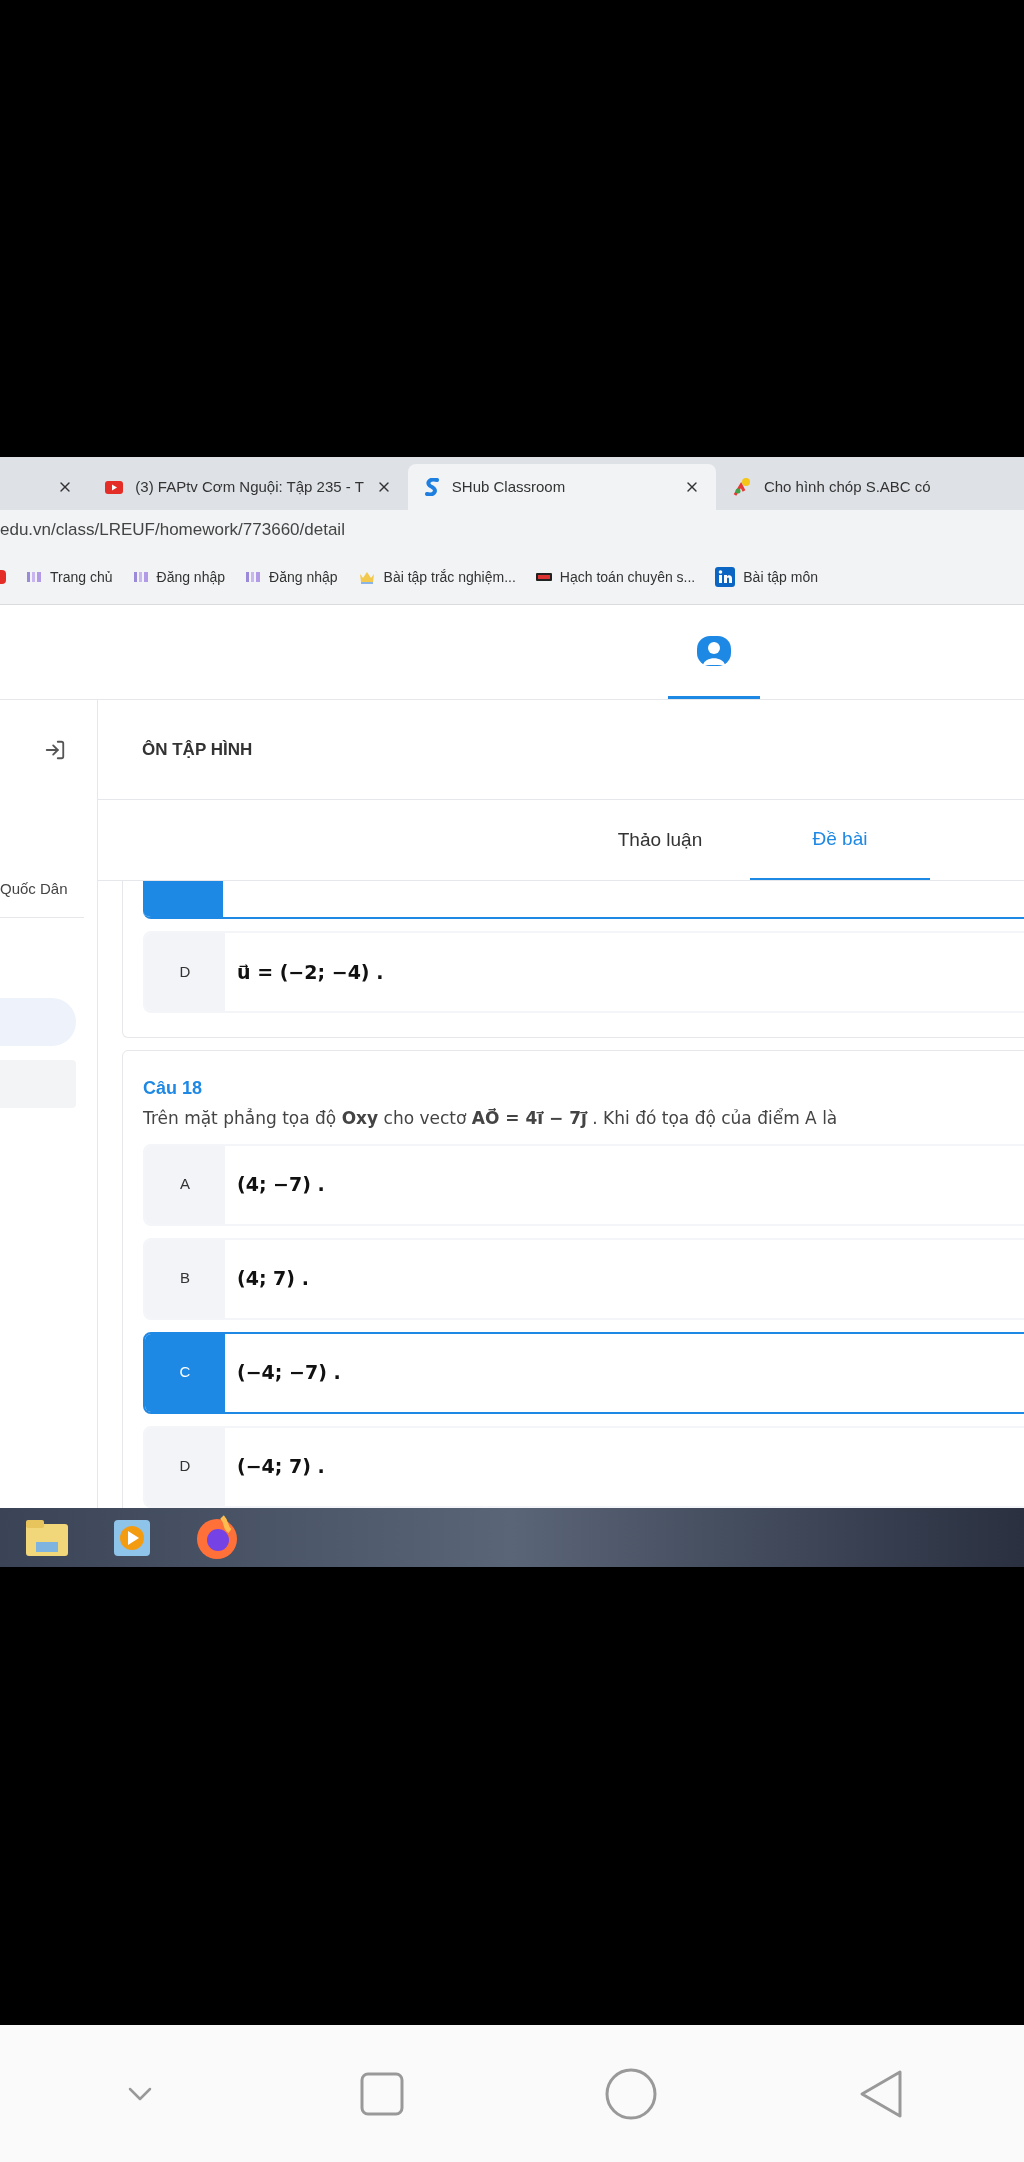 This screenshot has width=1024, height=2162. What do you see at coordinates (583, 1278) in the screenshot?
I see `answer-option: B (4; 7) .` at bounding box center [583, 1278].